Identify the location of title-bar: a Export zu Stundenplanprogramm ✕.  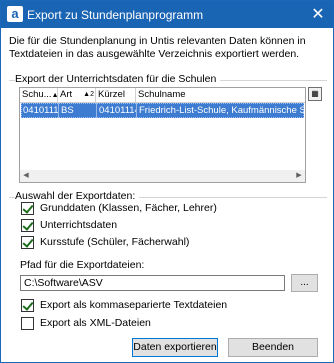
(167, 14).